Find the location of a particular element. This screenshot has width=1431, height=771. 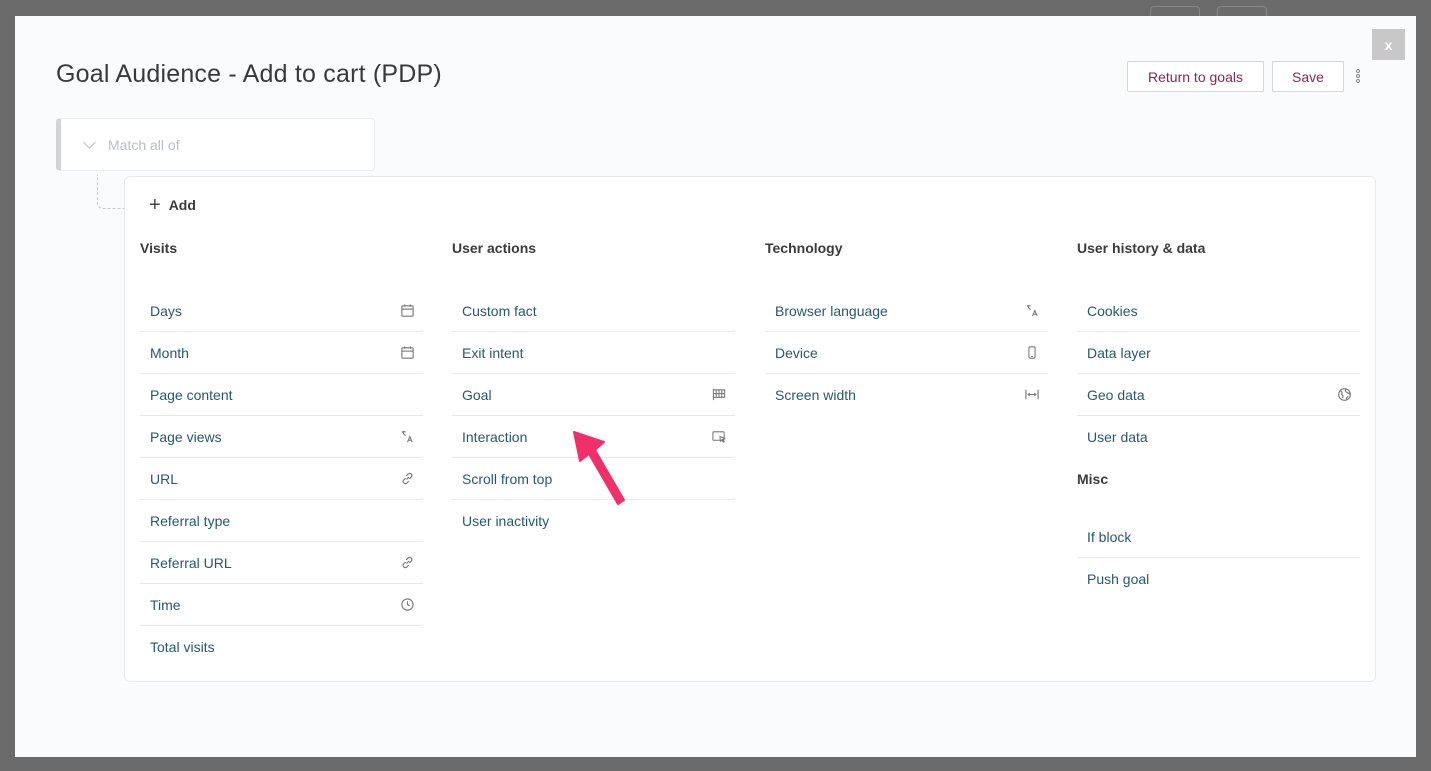

add-label: Add is located at coordinates (182, 205).